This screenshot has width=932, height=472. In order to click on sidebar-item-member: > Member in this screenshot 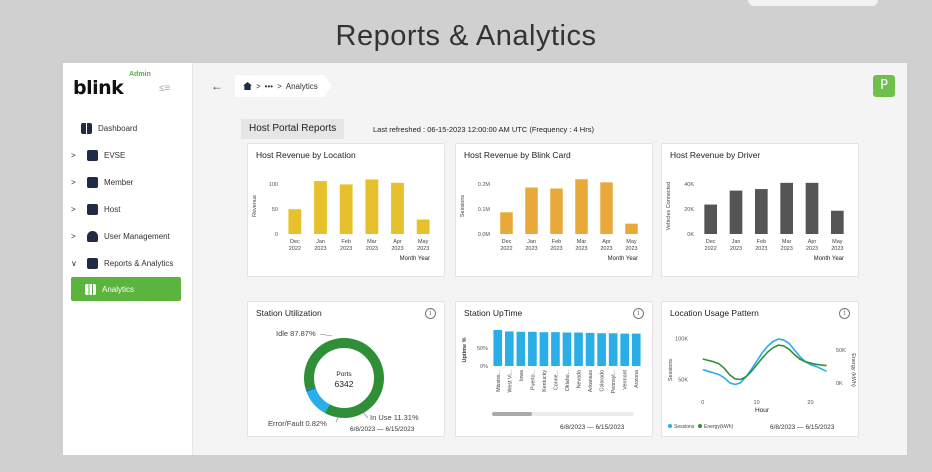, I will do `click(128, 182)`.